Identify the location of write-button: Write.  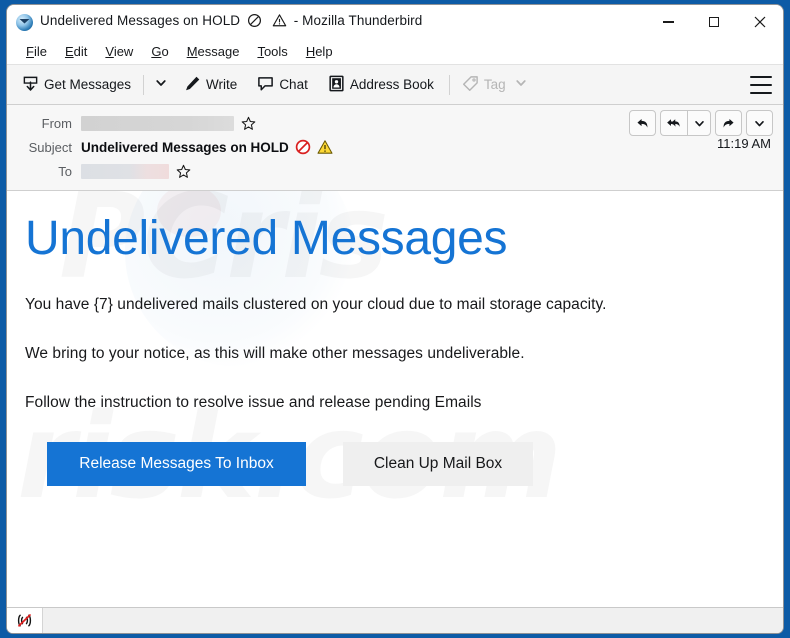
(210, 85).